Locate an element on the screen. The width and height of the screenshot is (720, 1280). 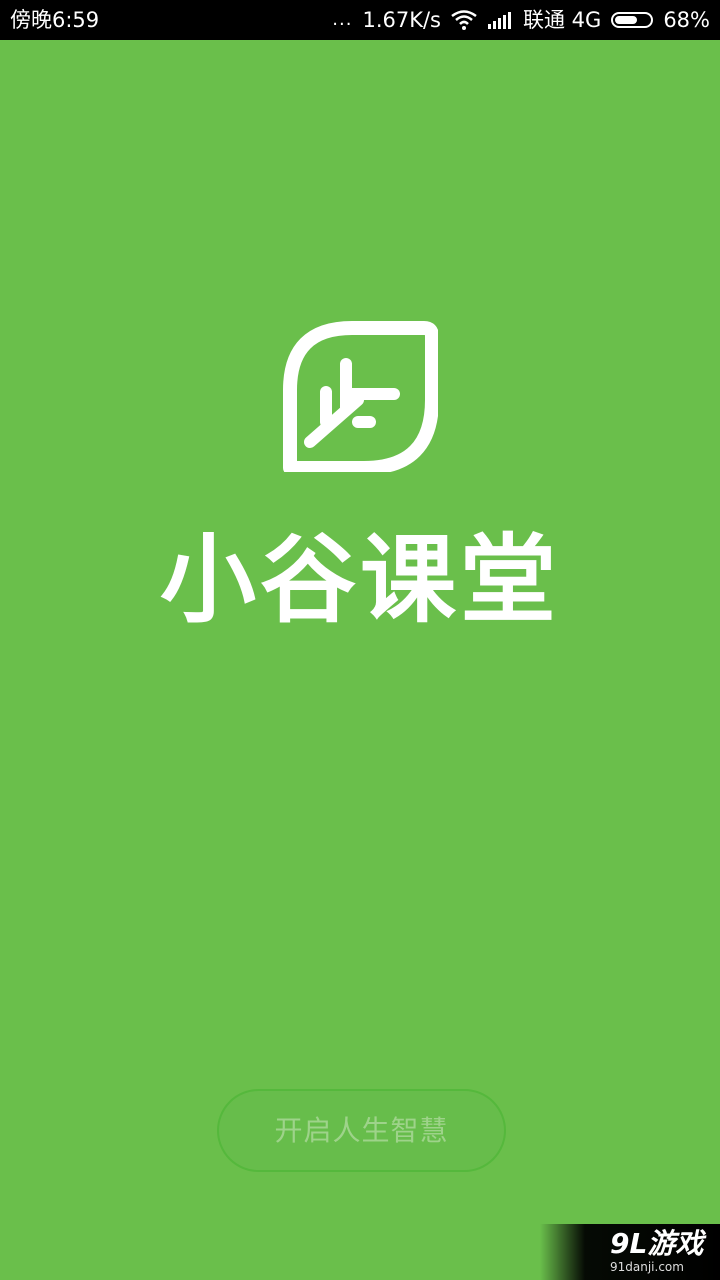
battery-icon is located at coordinates (632, 20).